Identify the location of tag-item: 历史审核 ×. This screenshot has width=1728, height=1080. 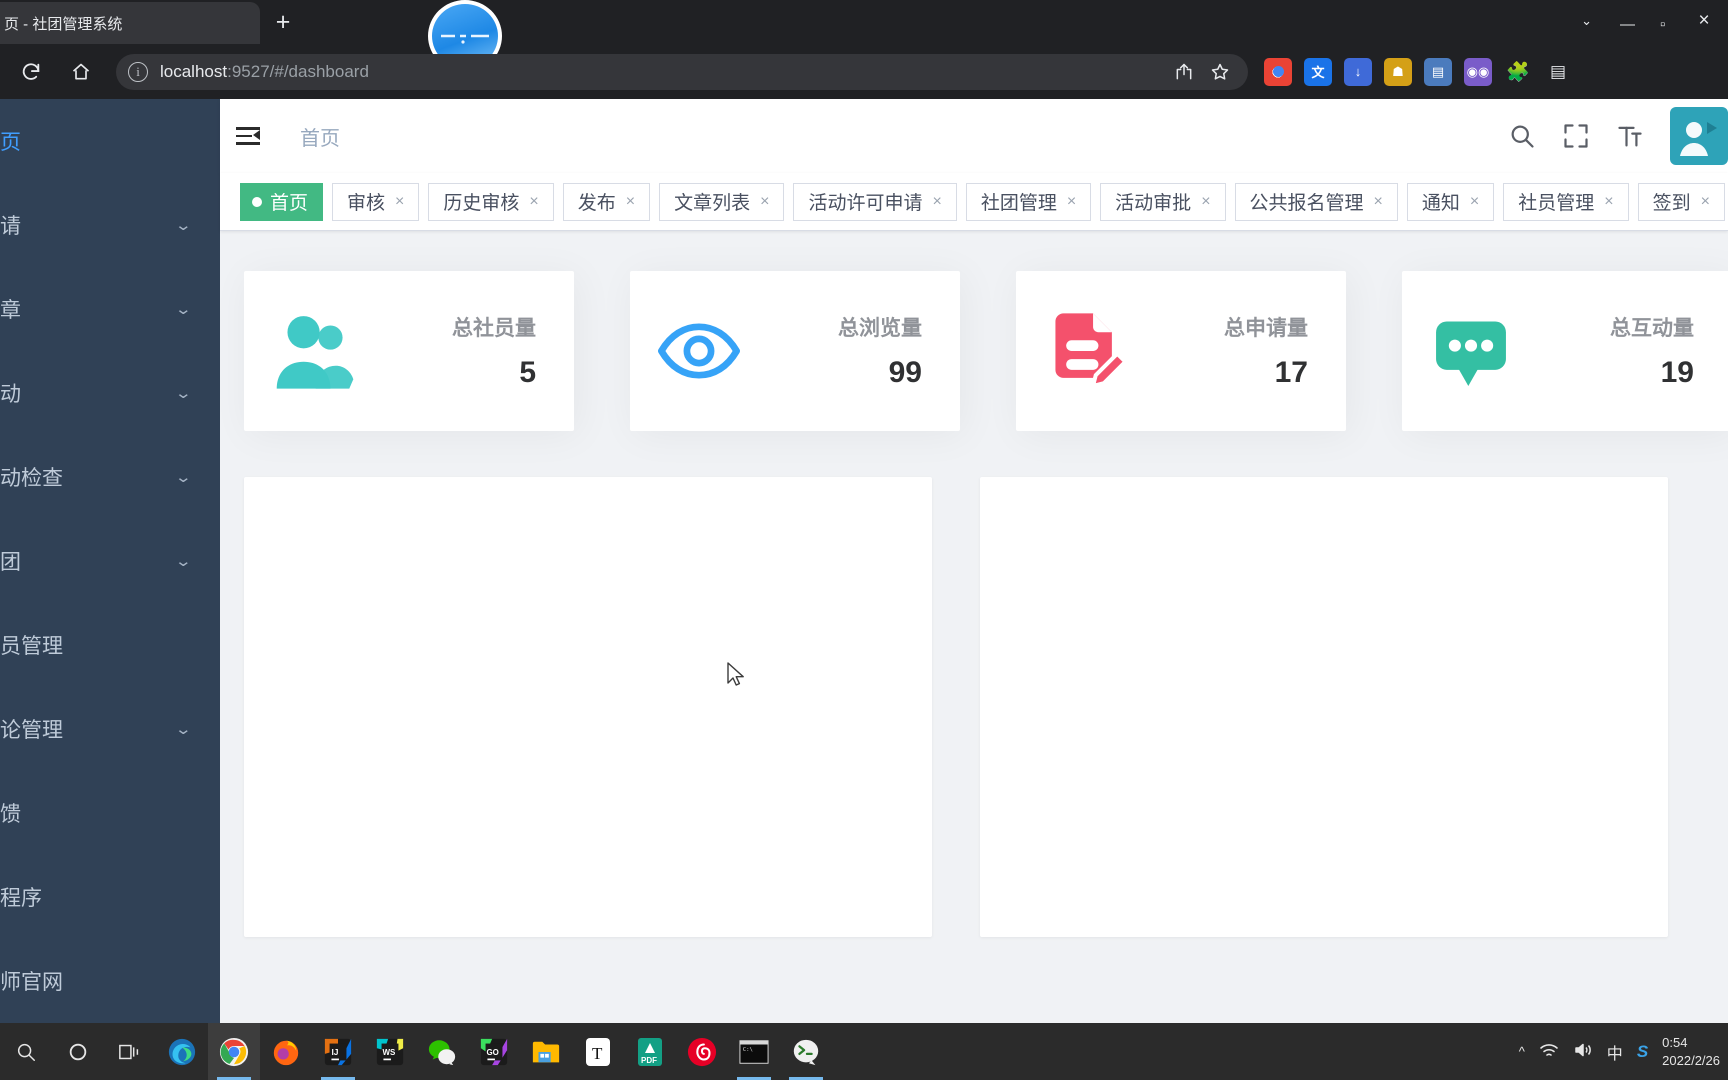
(491, 201).